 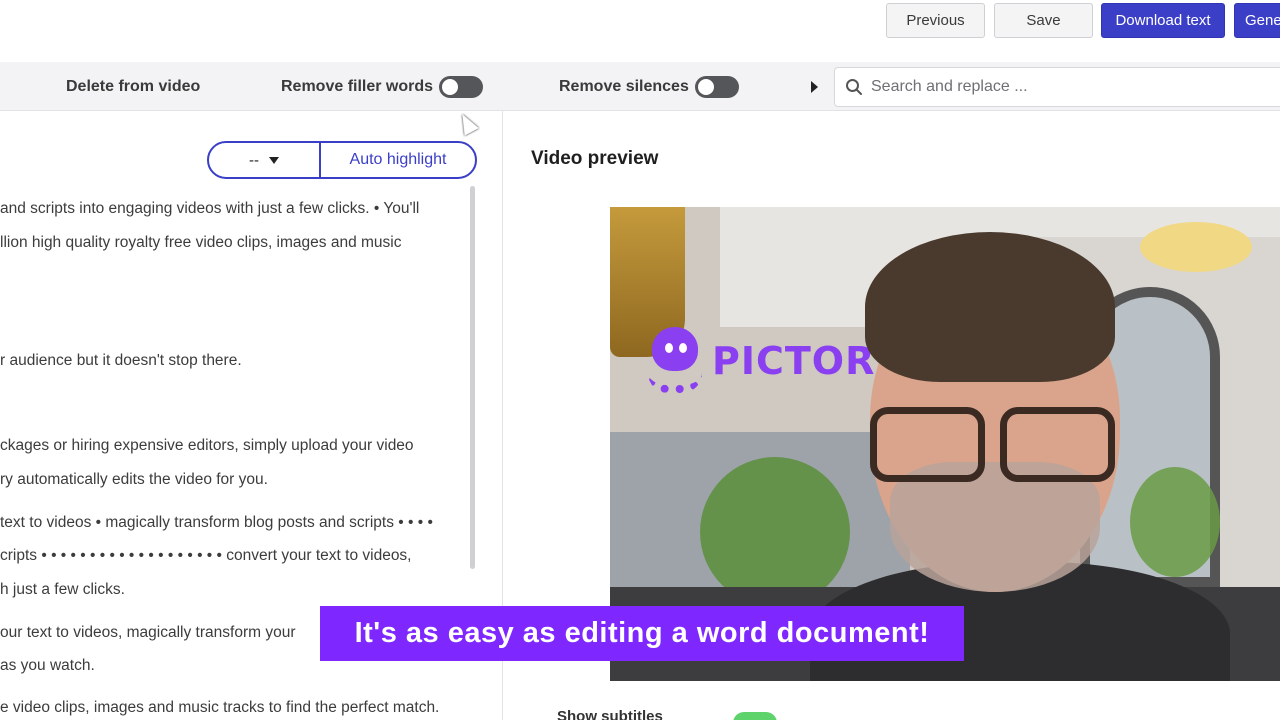 I want to click on highlight-select-value: --, so click(x=254, y=160).